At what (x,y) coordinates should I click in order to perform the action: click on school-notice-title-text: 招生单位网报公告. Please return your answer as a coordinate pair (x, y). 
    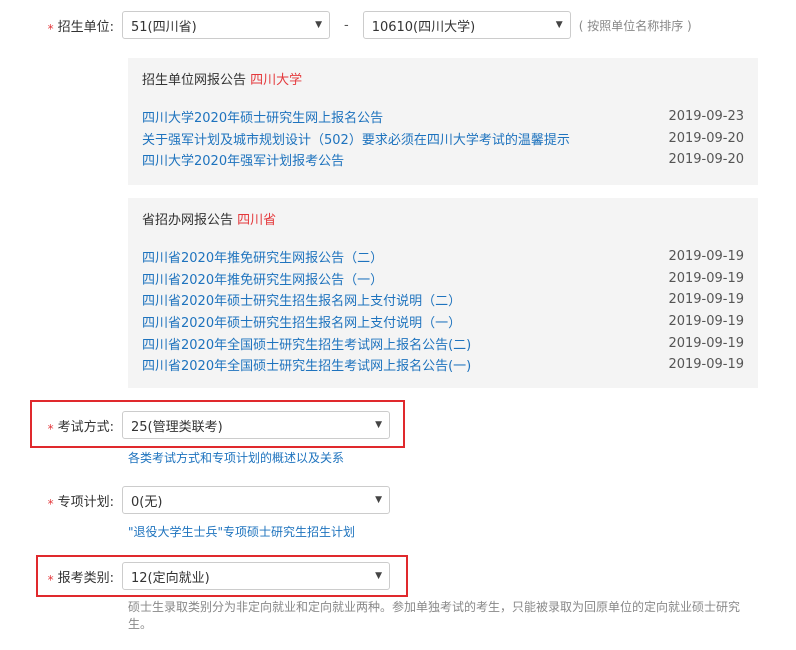
    Looking at the image, I should click on (194, 80).